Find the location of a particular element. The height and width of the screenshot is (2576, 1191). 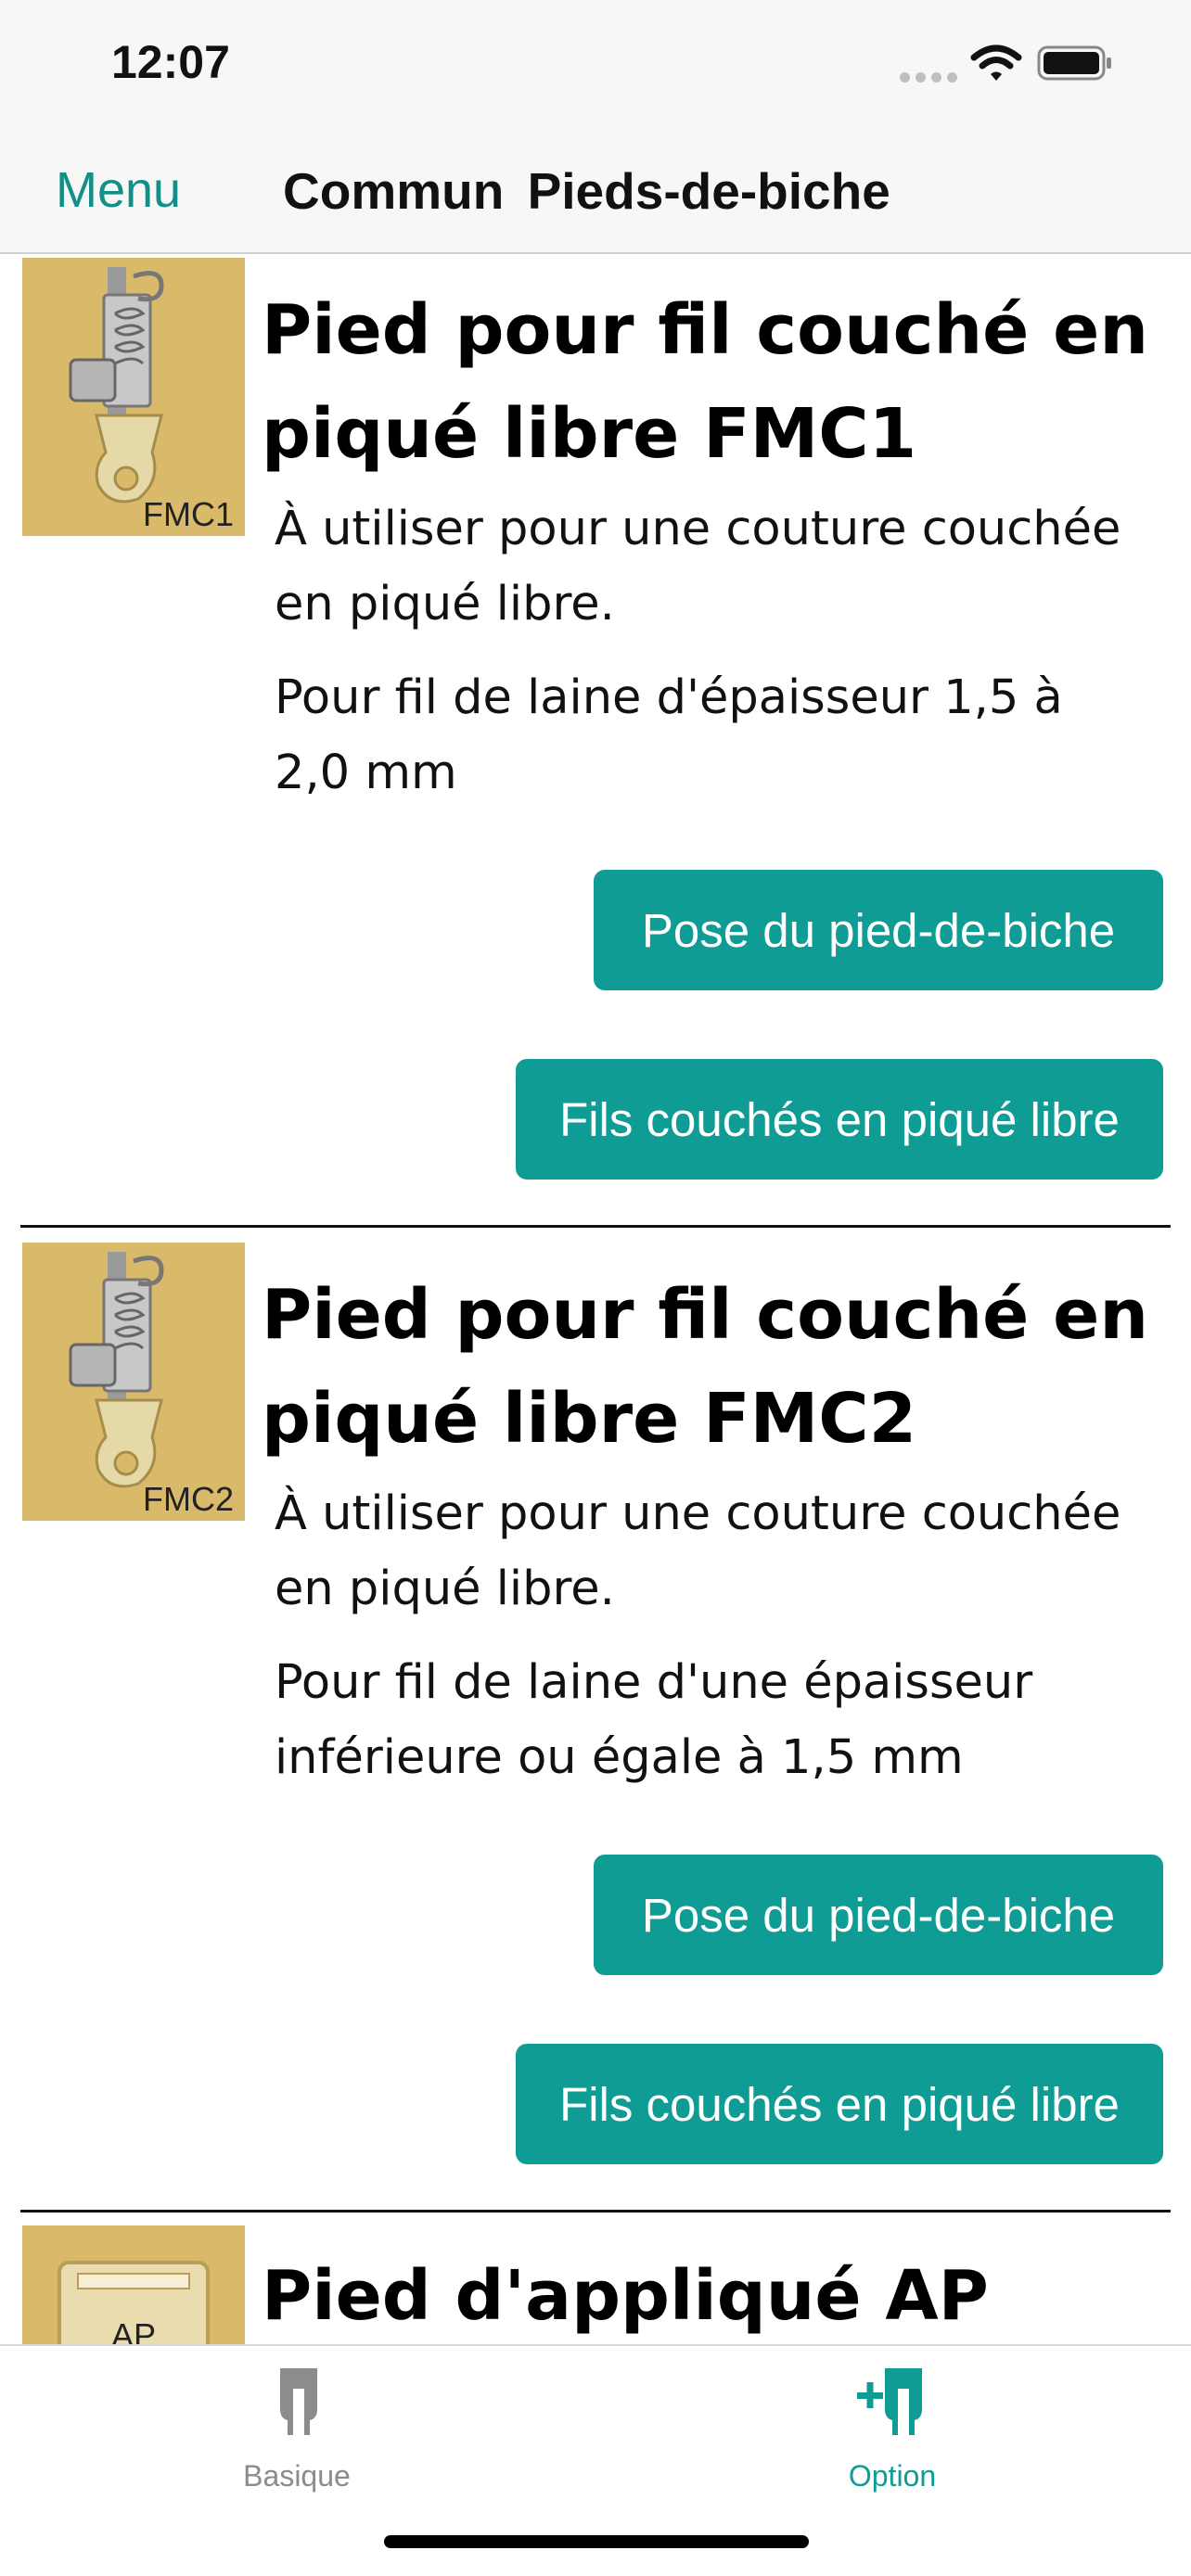

tab-basique: Basique is located at coordinates (297, 2433).